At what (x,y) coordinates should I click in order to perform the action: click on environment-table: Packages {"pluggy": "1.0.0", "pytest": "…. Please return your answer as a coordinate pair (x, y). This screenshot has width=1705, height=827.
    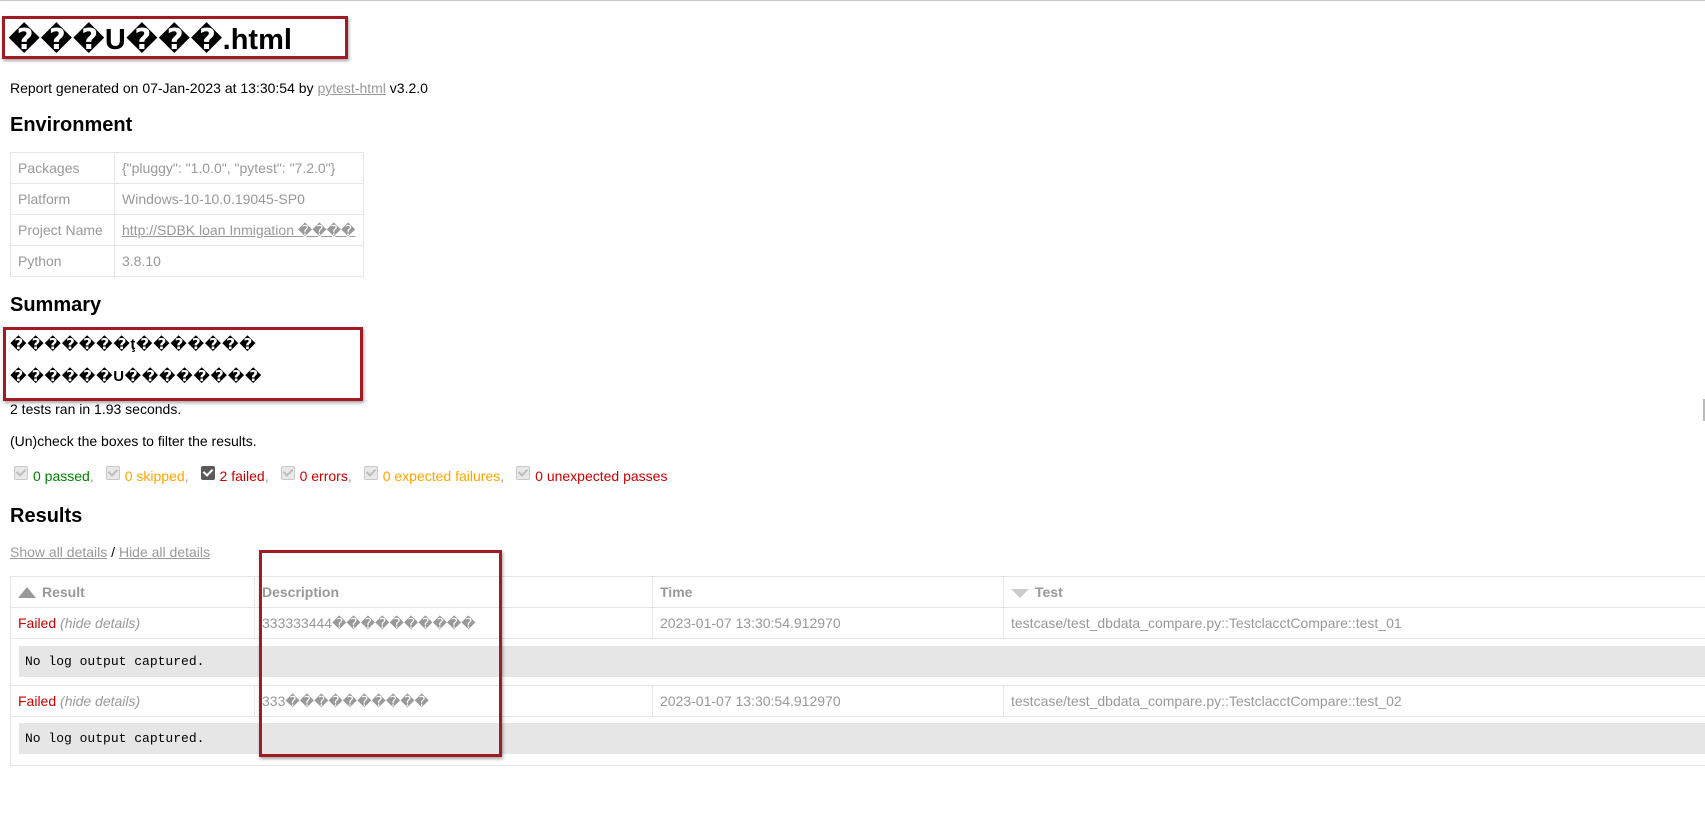
    Looking at the image, I should click on (187, 214).